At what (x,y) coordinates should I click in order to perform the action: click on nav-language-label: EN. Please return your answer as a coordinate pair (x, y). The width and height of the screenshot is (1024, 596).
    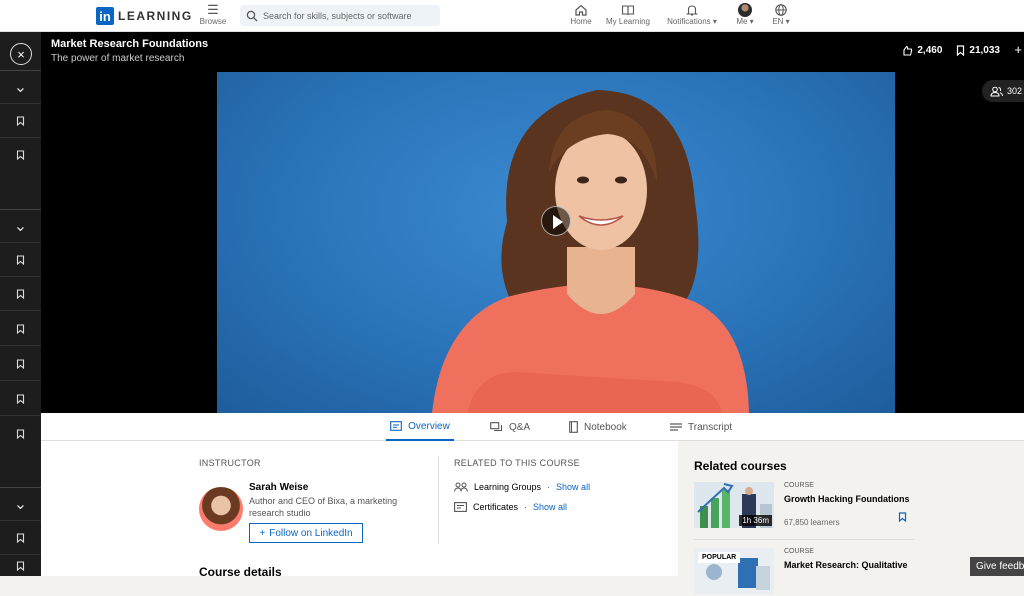
    Looking at the image, I should click on (778, 21).